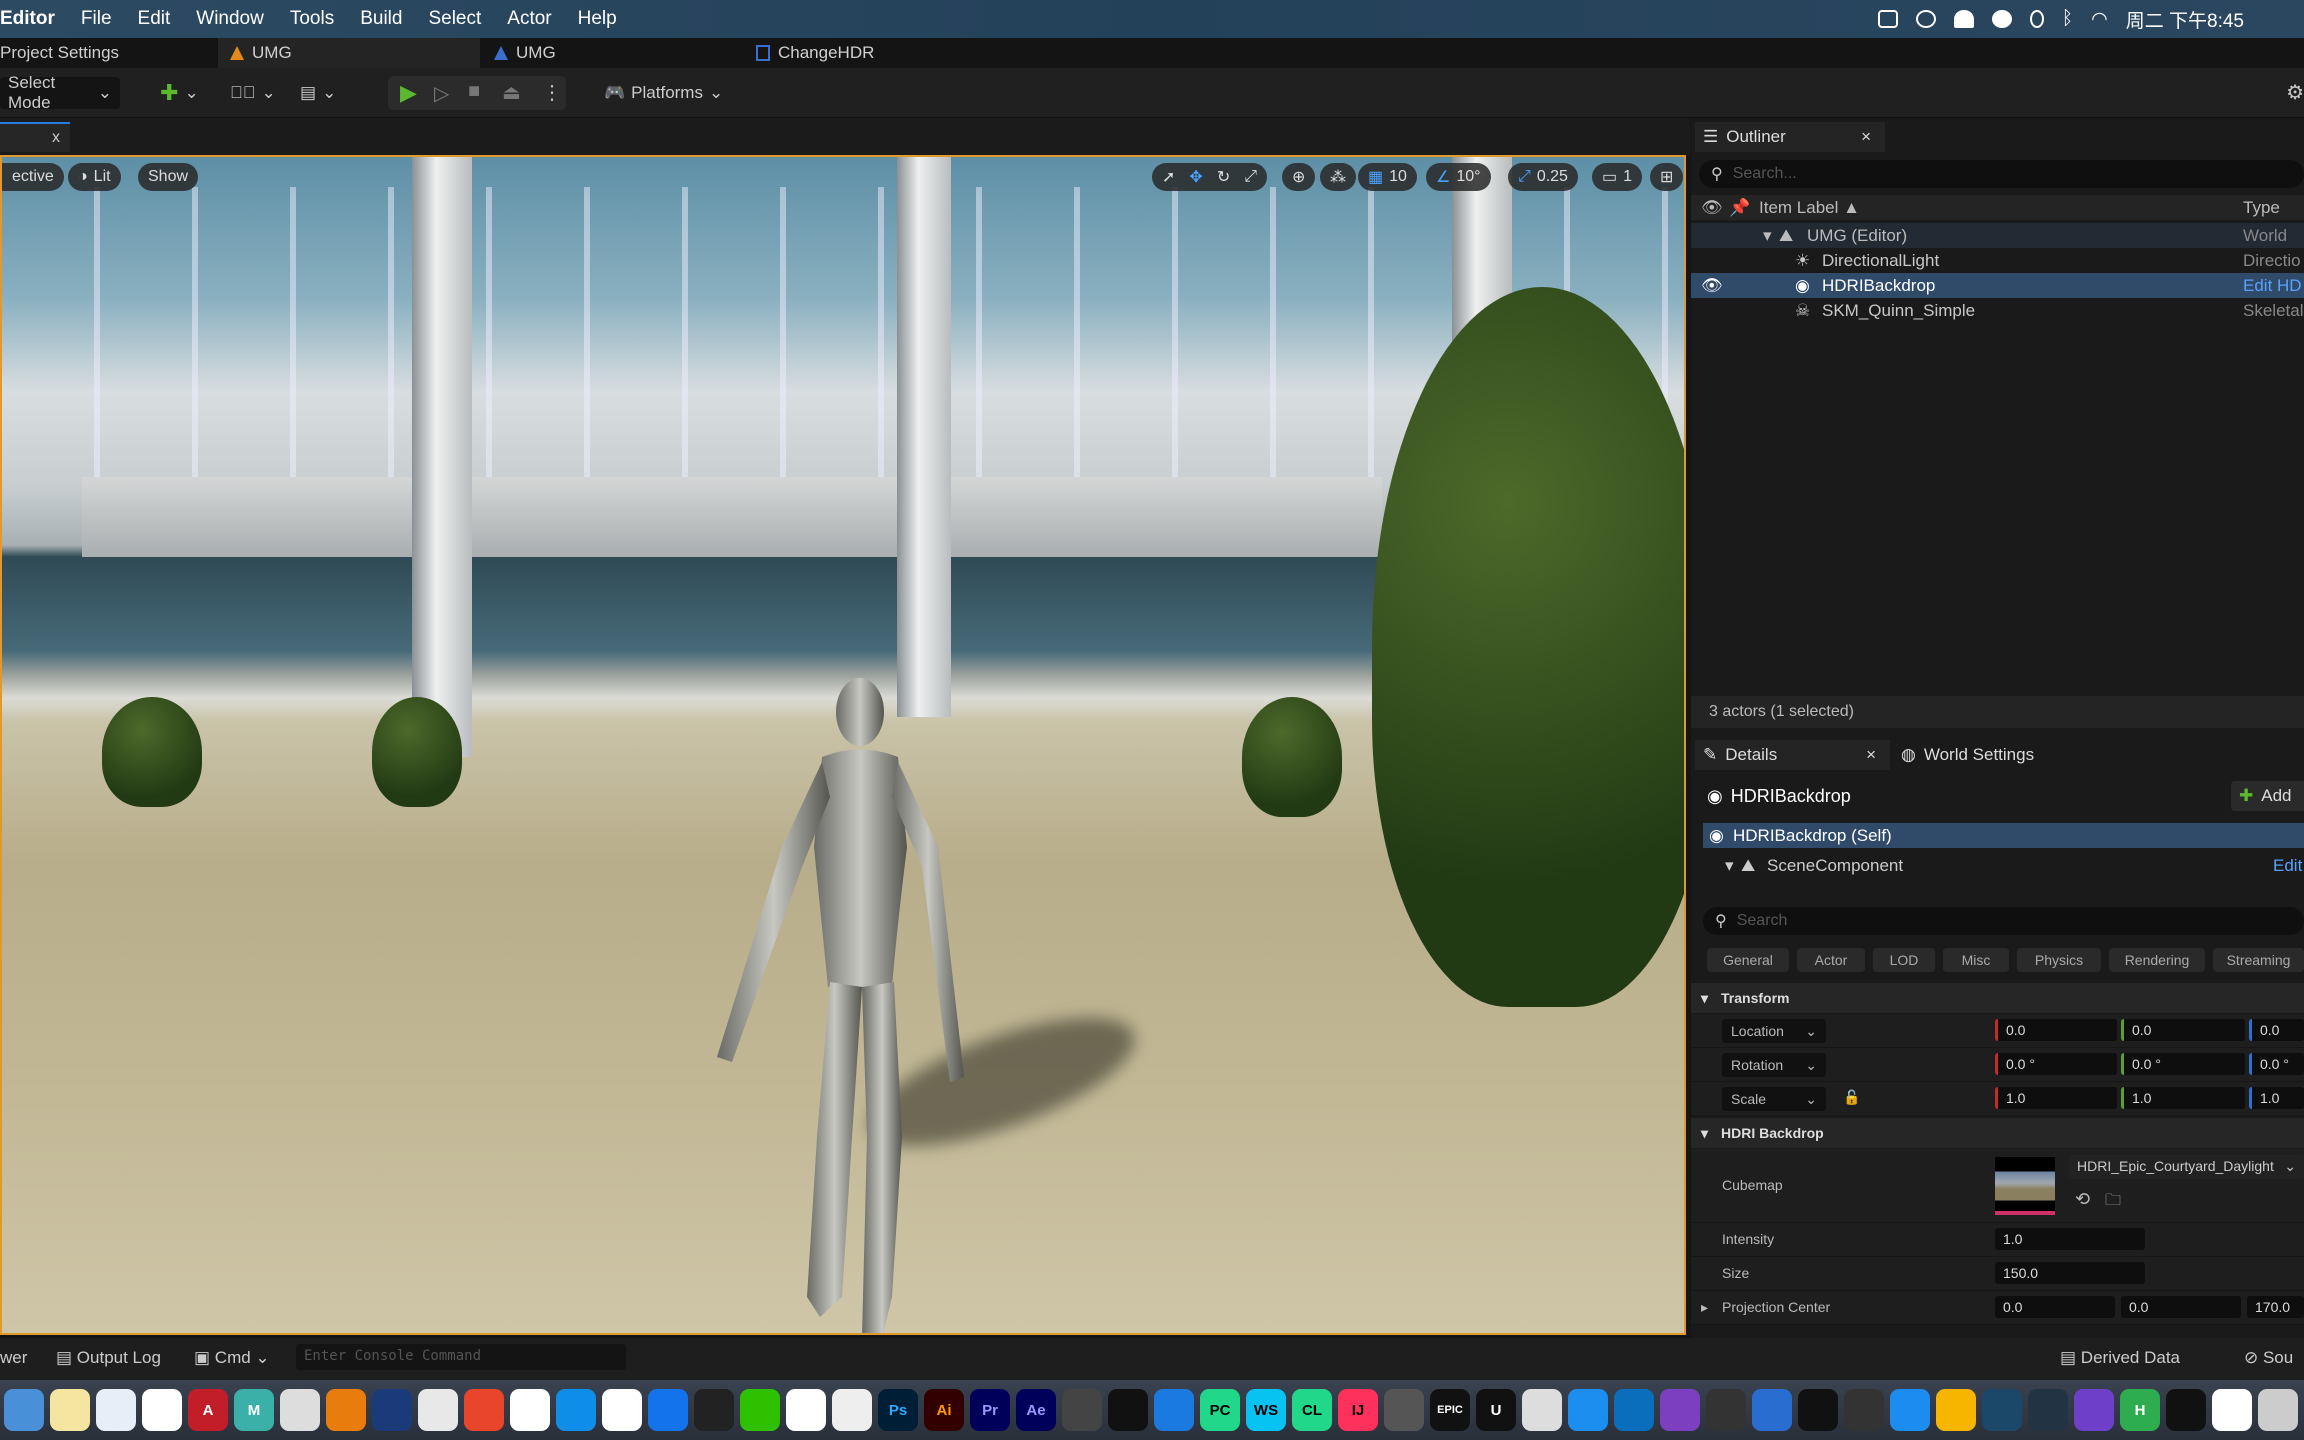  What do you see at coordinates (530, 1410) in the screenshot?
I see `xcode-x-icon` at bounding box center [530, 1410].